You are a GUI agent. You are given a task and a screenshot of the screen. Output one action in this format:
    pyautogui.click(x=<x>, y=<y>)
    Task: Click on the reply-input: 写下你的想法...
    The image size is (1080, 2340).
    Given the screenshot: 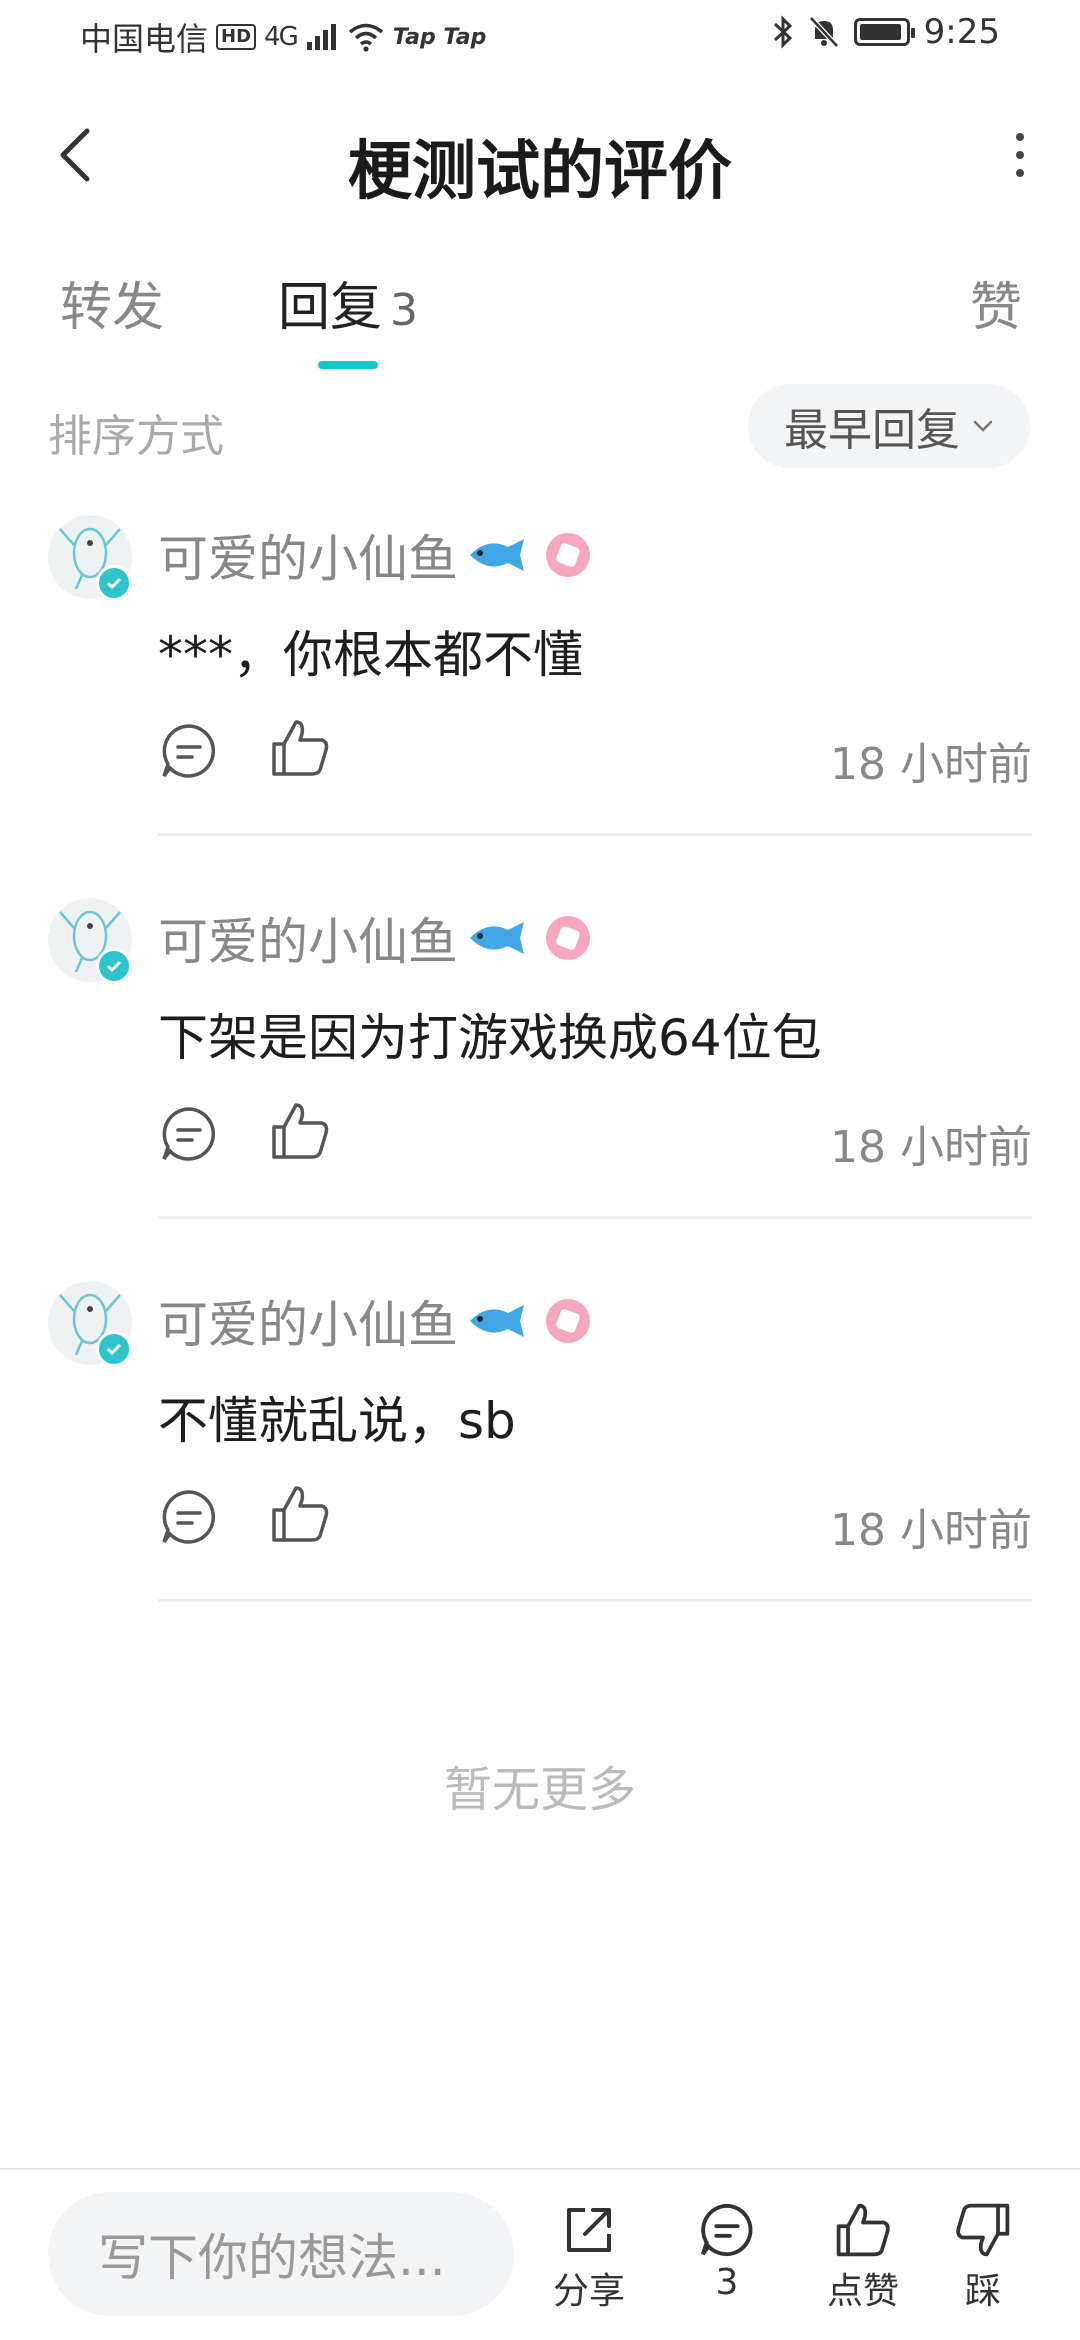 What is the action you would take?
    pyautogui.click(x=281, y=2254)
    